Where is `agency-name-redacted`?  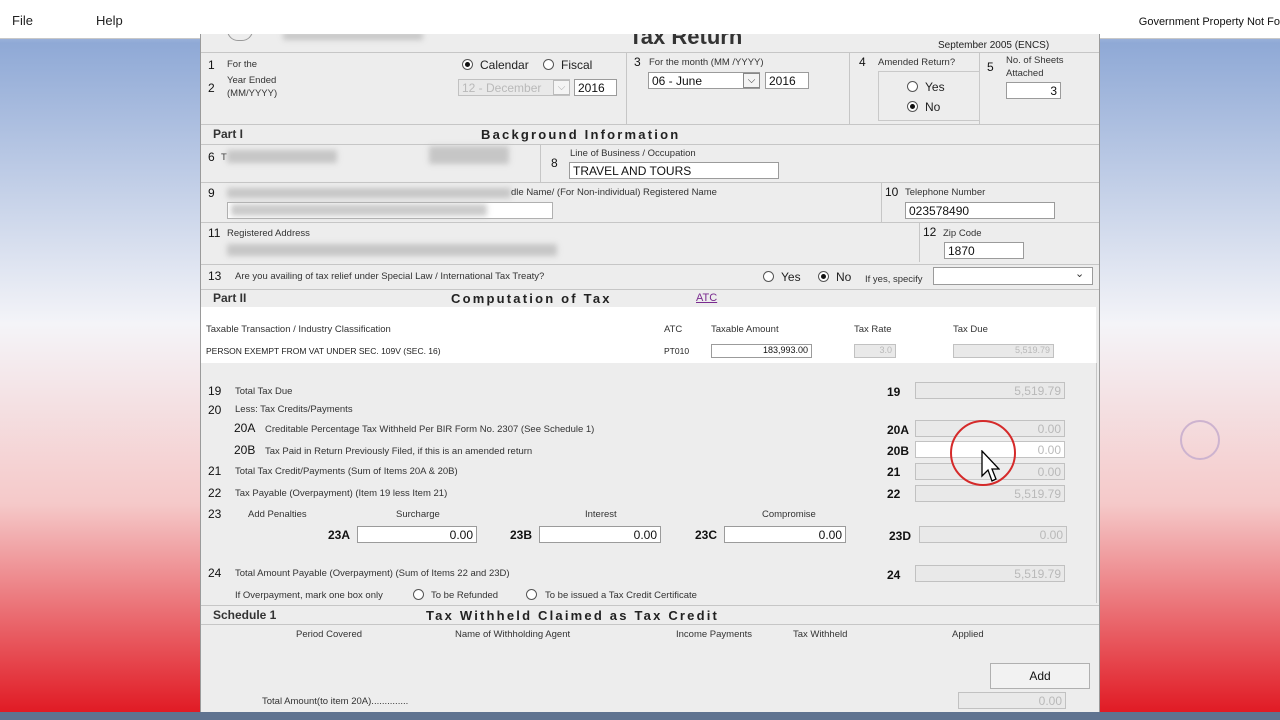 agency-name-redacted is located at coordinates (353, 37).